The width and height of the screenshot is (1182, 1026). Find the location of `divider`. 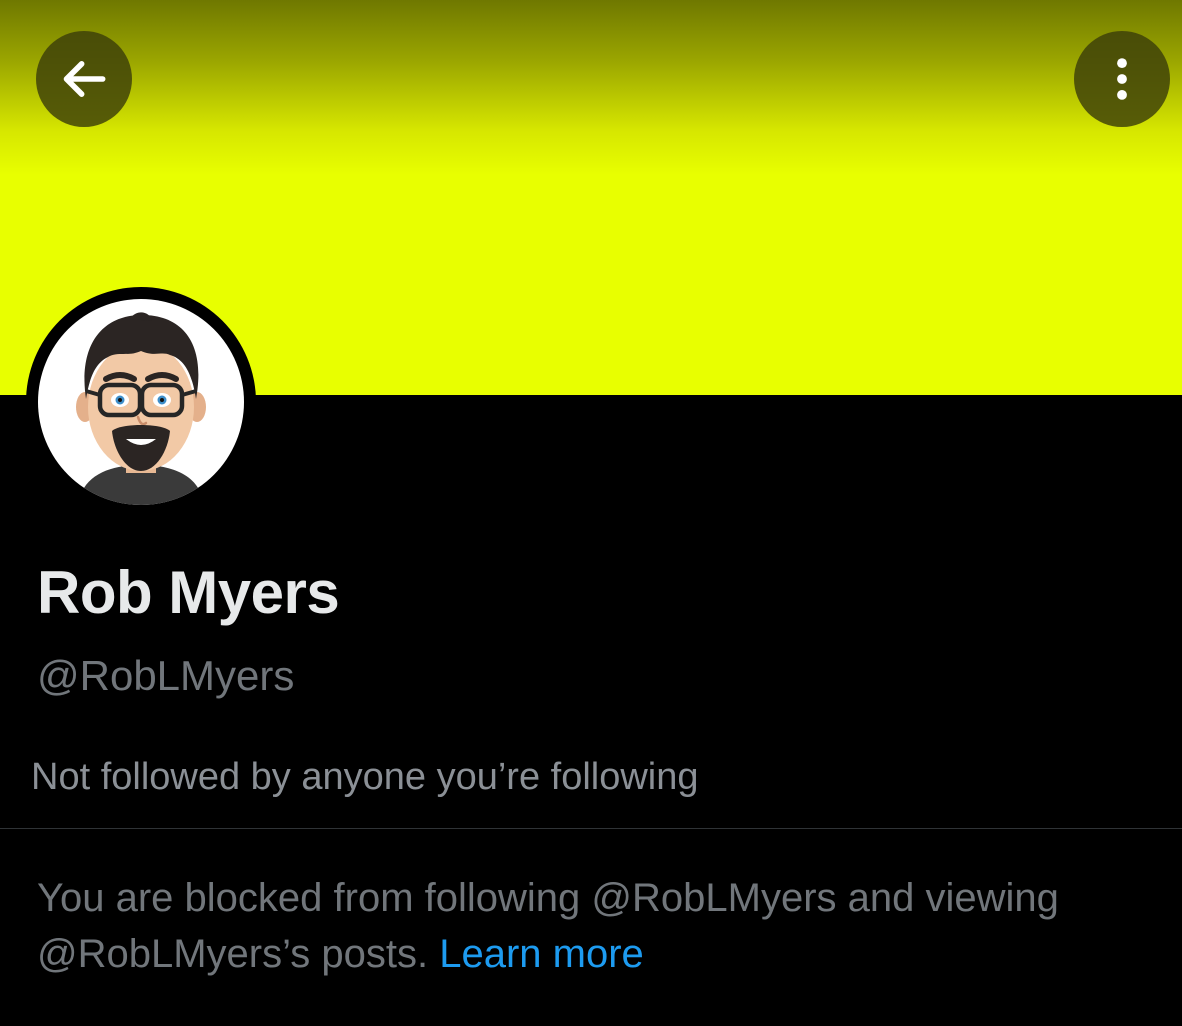

divider is located at coordinates (591, 828).